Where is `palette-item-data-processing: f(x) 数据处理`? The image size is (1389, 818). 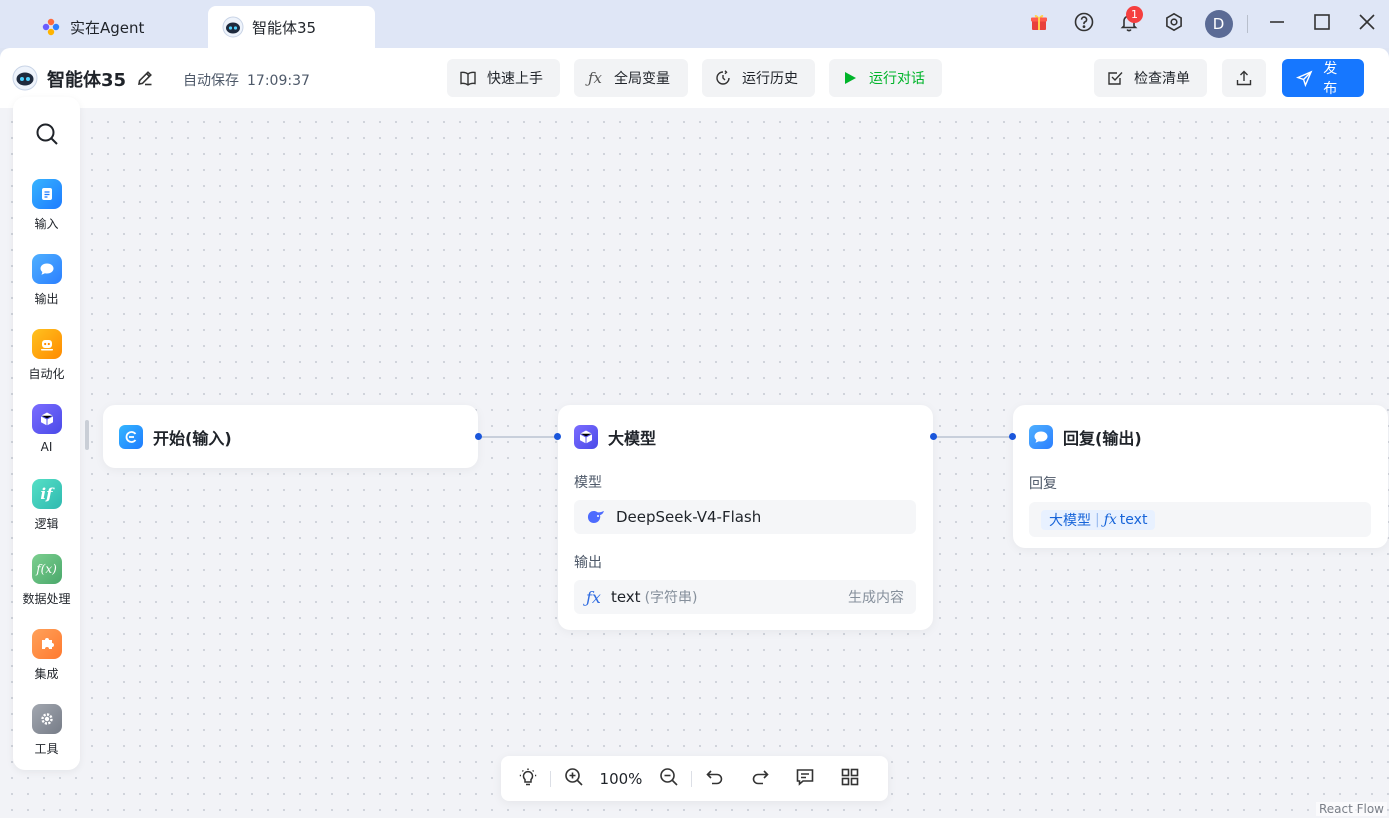
palette-item-data-processing: f(x) 数据处理 is located at coordinates (46, 580).